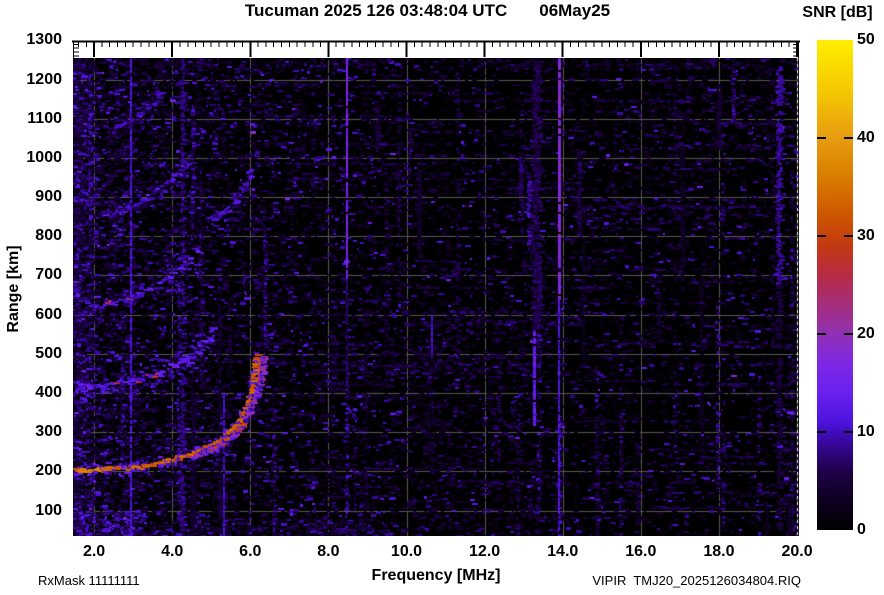 The width and height of the screenshot is (884, 595). What do you see at coordinates (48, 236) in the screenshot?
I see `y-tick-label: 800` at bounding box center [48, 236].